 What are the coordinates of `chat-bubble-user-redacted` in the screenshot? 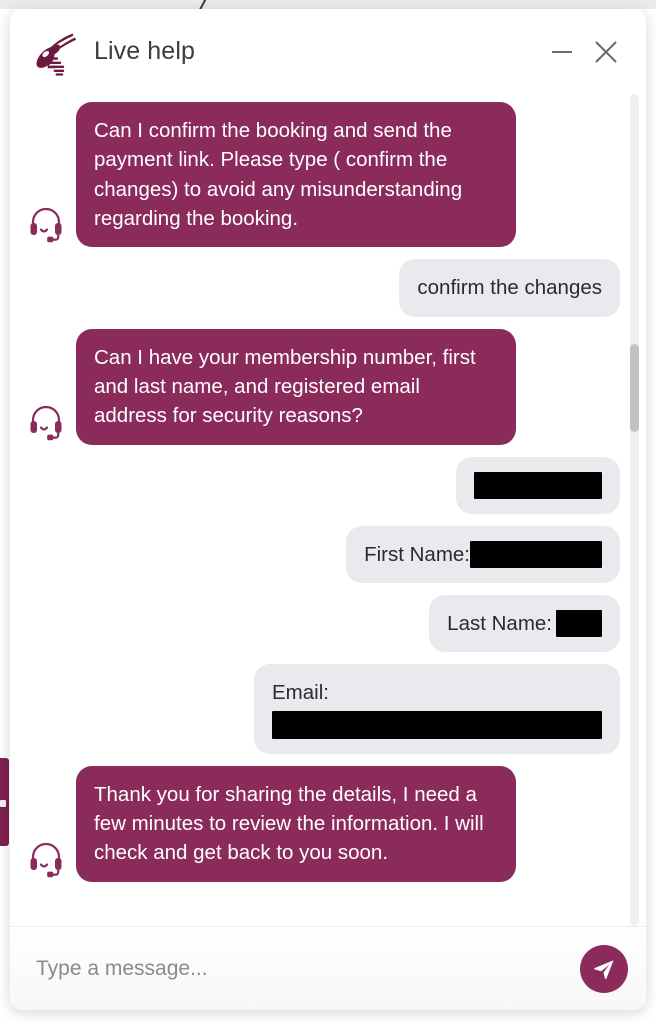 It's located at (538, 485).